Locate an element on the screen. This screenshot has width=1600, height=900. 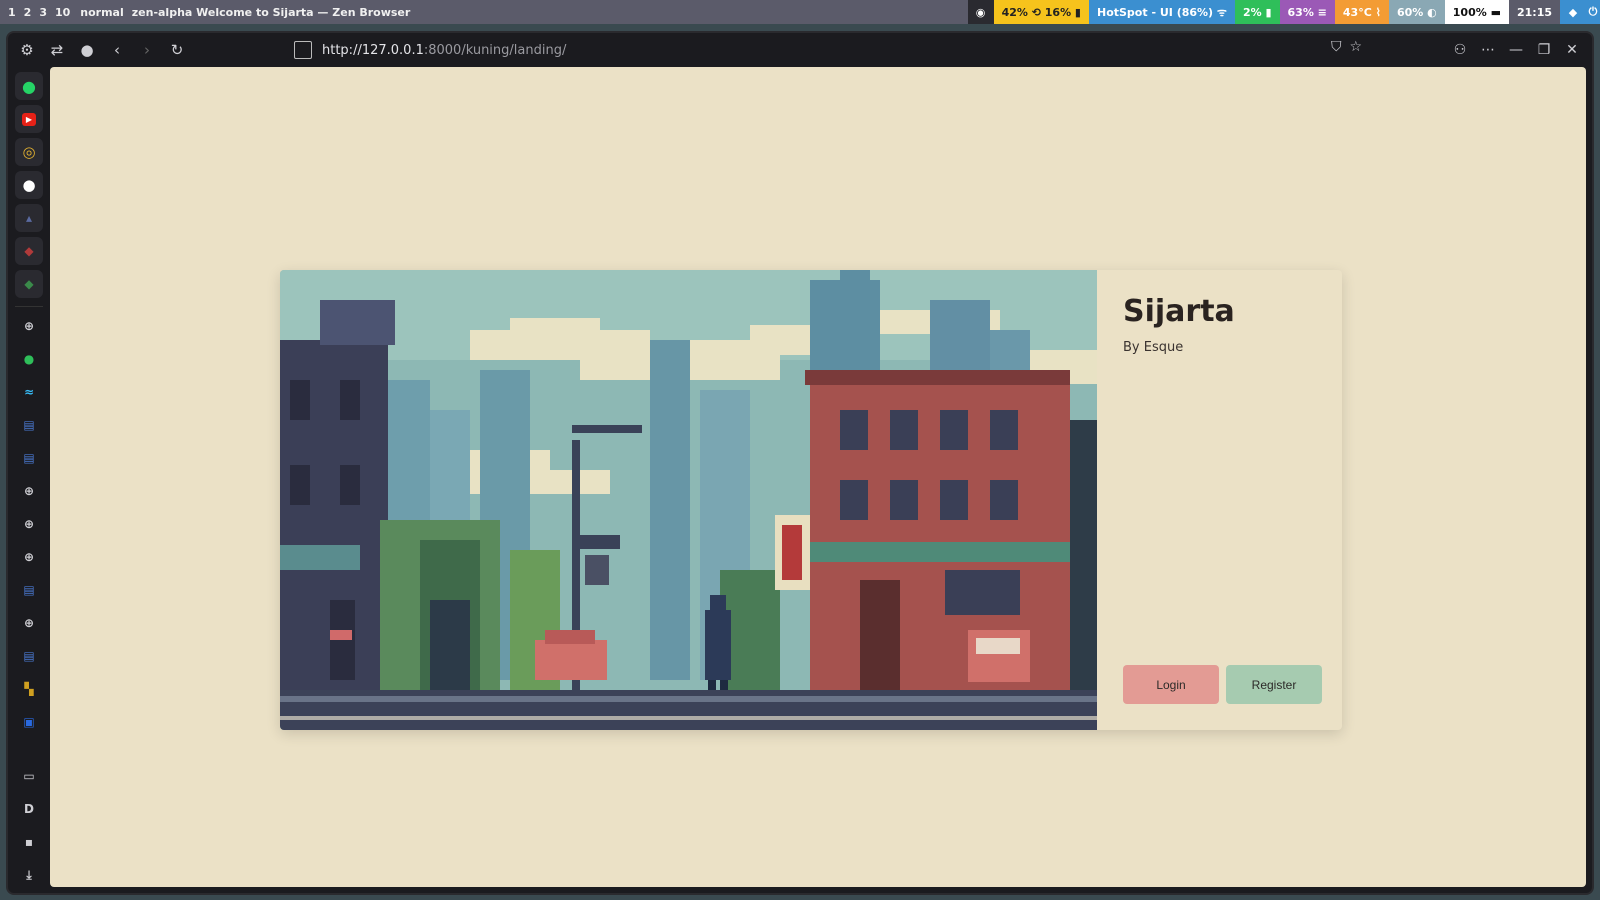
memory-status: 63% ≡ is located at coordinates (1307, 12).